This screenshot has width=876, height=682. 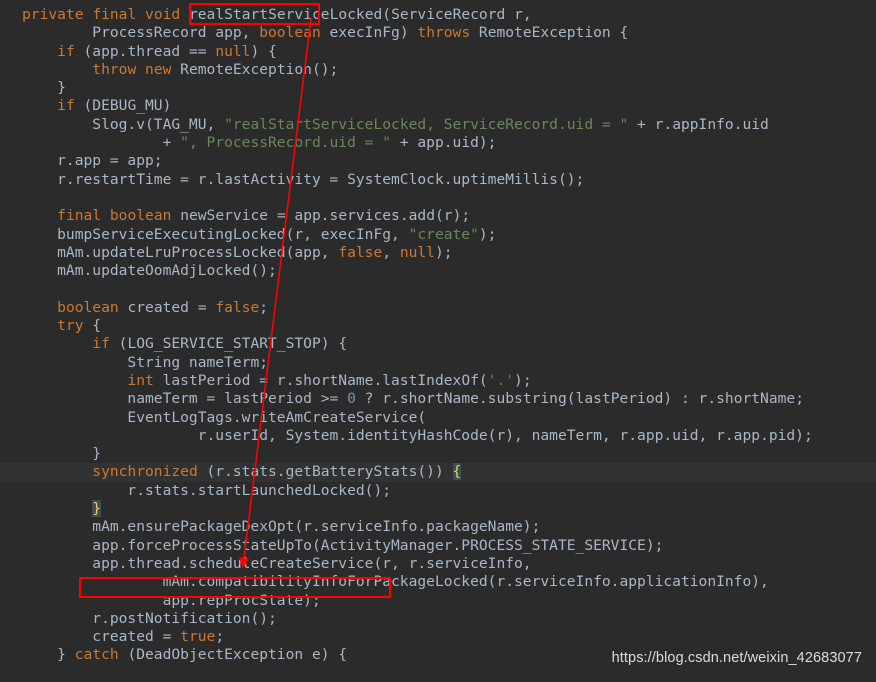 I want to click on code-token: (DeadObjectException e) {, so click(x=233, y=655).